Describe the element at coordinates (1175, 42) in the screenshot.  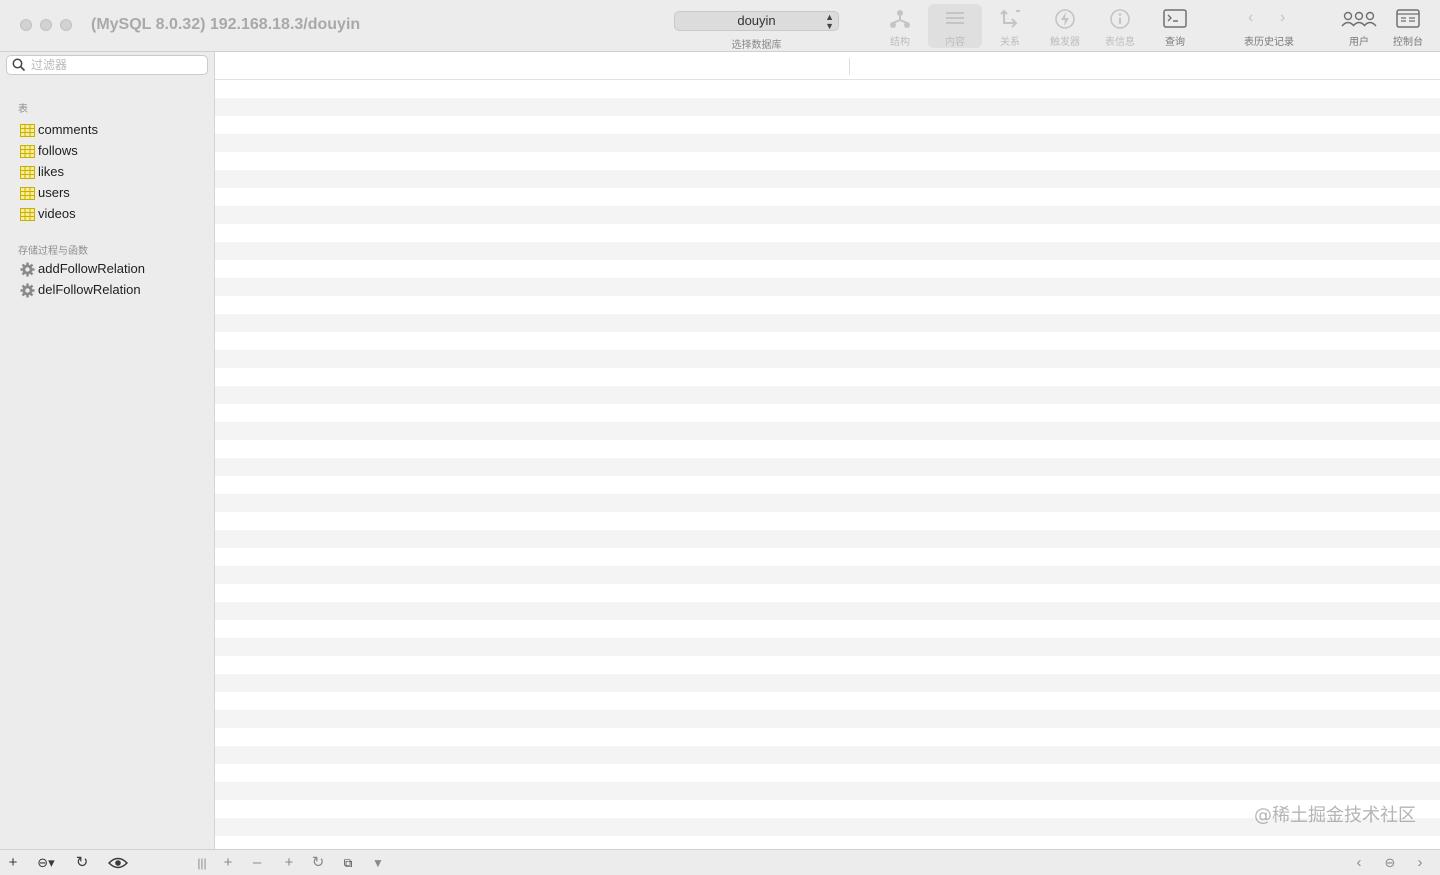
I see `query-label: 查询` at that location.